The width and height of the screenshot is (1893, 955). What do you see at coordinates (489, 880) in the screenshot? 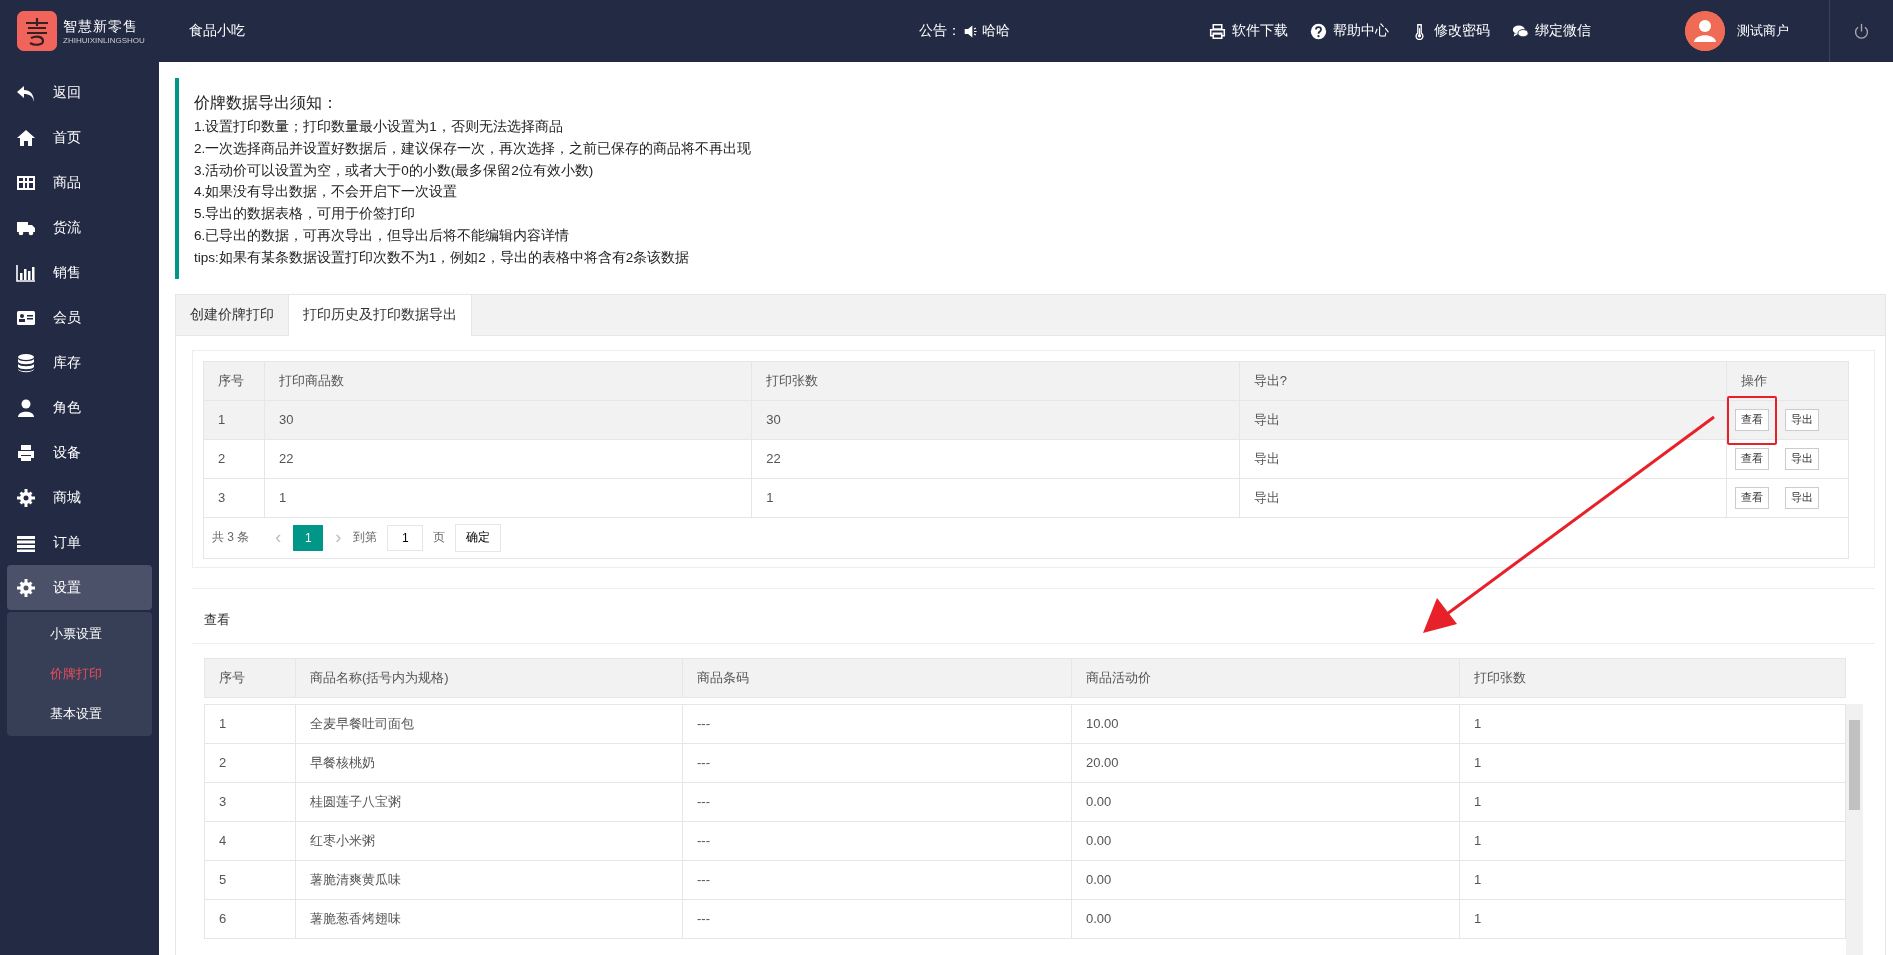
I see `table-cell: 薯脆清爽黄瓜味` at bounding box center [489, 880].